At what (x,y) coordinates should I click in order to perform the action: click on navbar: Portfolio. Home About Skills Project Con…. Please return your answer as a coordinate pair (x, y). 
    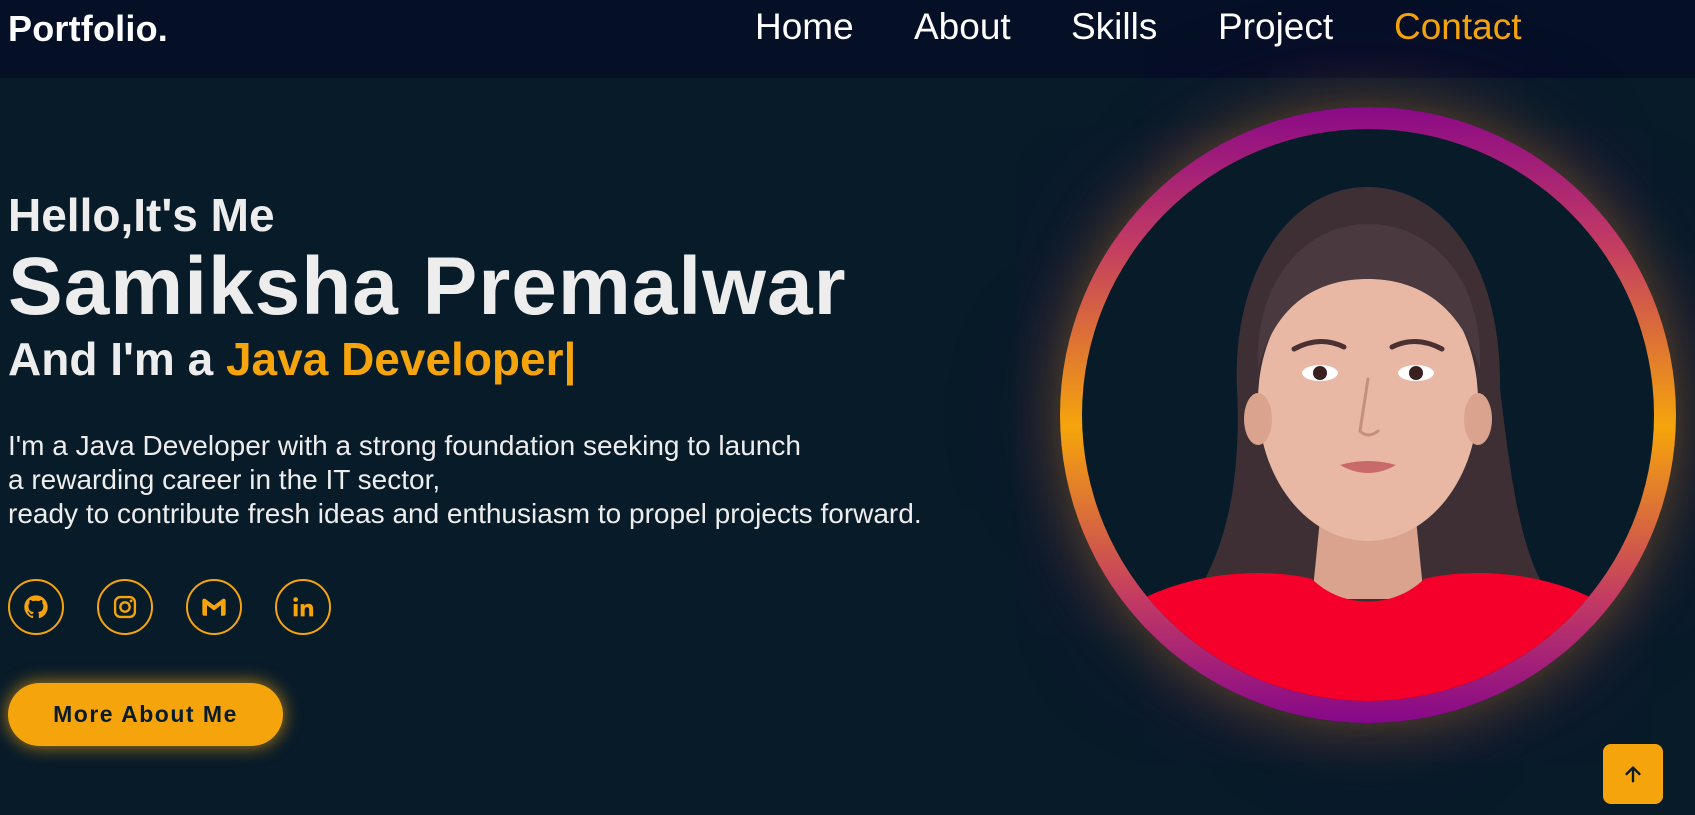
    Looking at the image, I should click on (847, 39).